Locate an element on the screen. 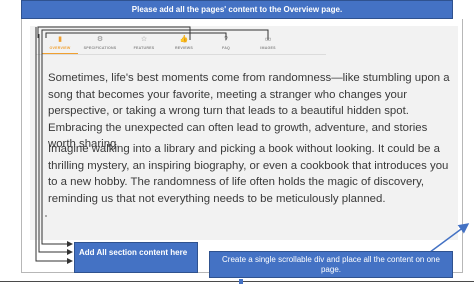 Image resolution: width=474 pixels, height=284 pixels. bottom-marker is located at coordinates (241, 281).